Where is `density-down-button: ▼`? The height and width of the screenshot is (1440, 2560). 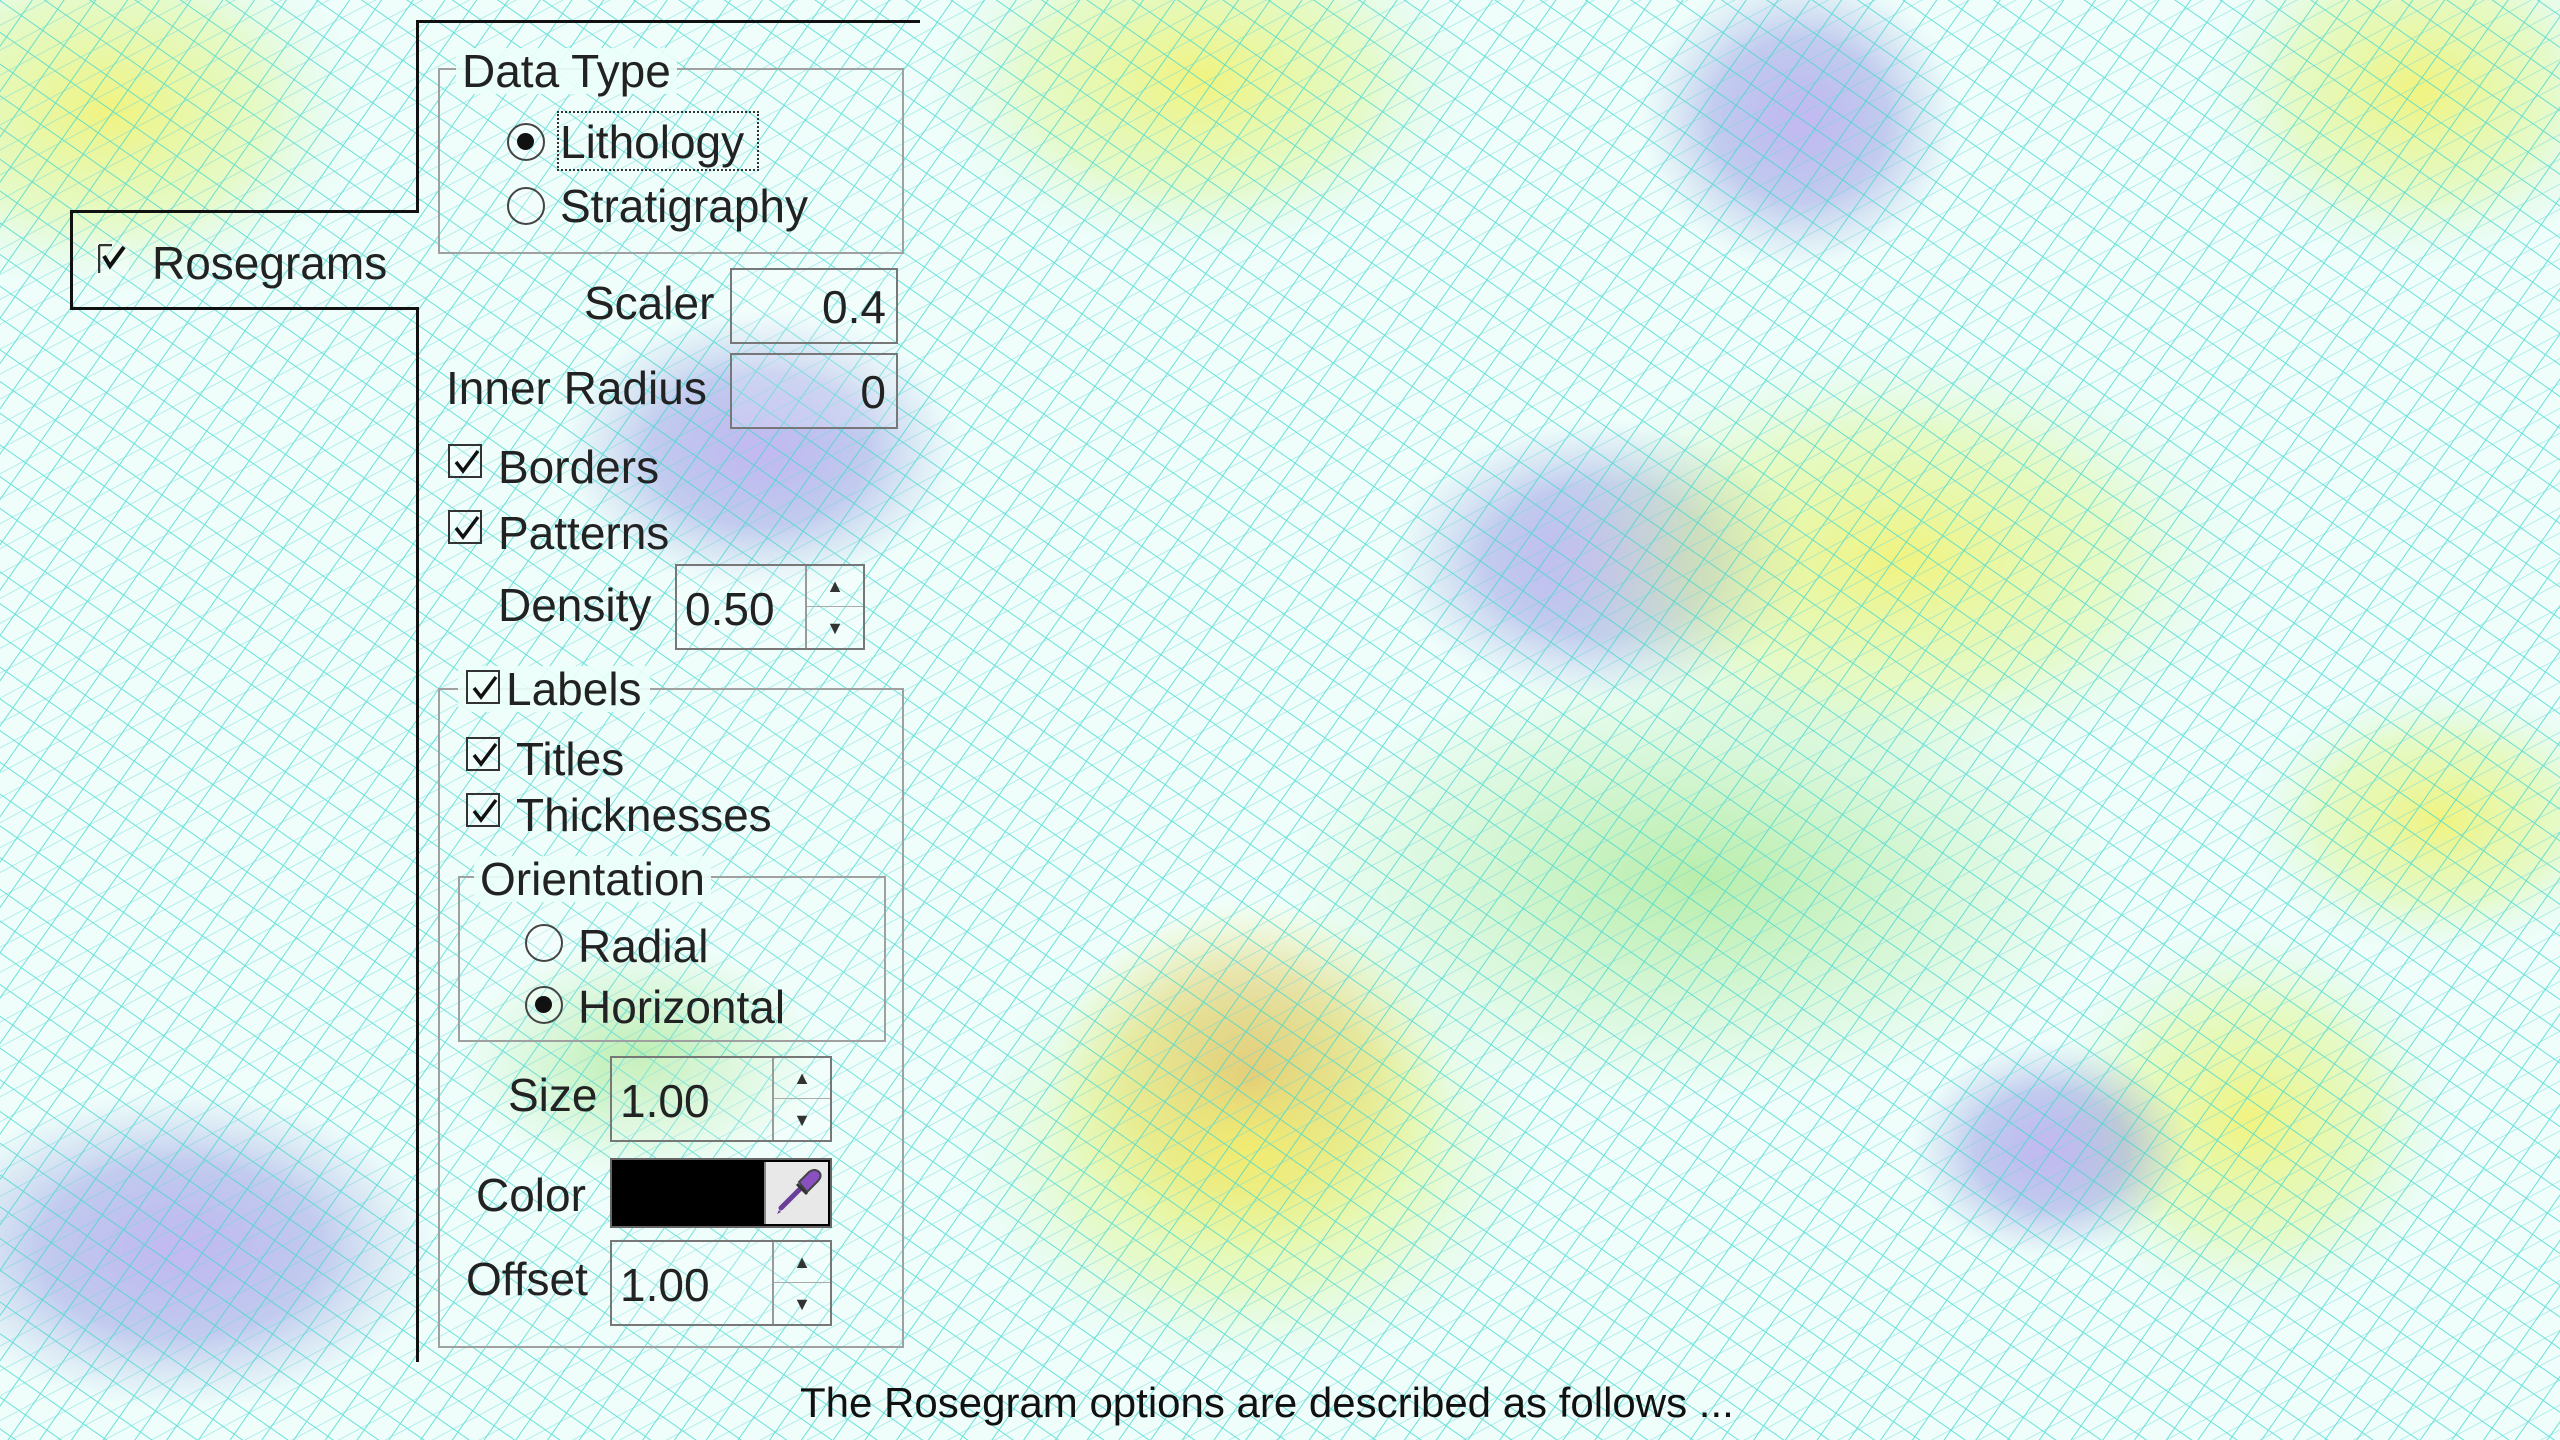
density-down-button: ▼ is located at coordinates (835, 627).